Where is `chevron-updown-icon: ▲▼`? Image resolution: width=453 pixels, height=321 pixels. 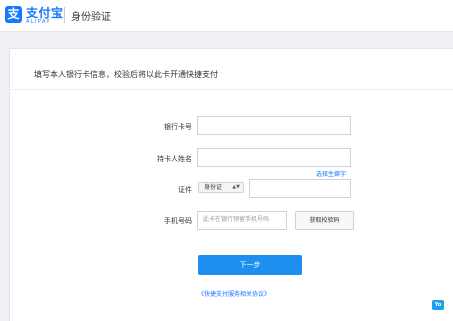
chevron-updown-icon: ▲▼ is located at coordinates (236, 187).